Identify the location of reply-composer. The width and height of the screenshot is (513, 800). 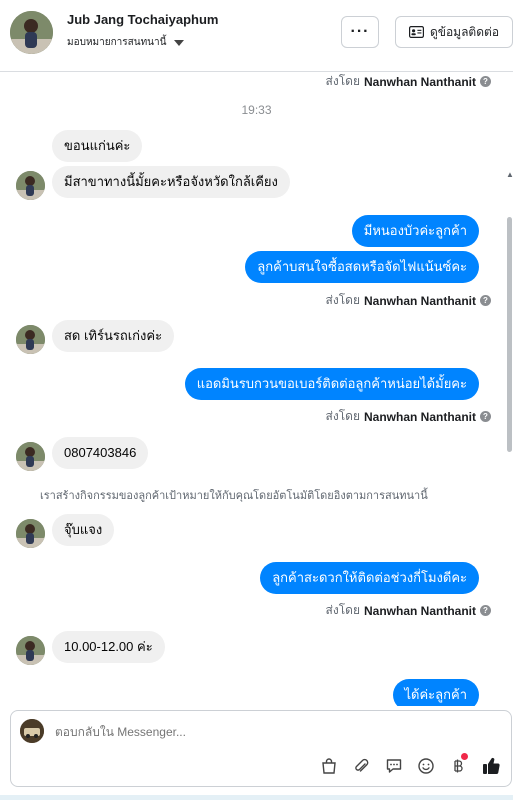
(261, 748).